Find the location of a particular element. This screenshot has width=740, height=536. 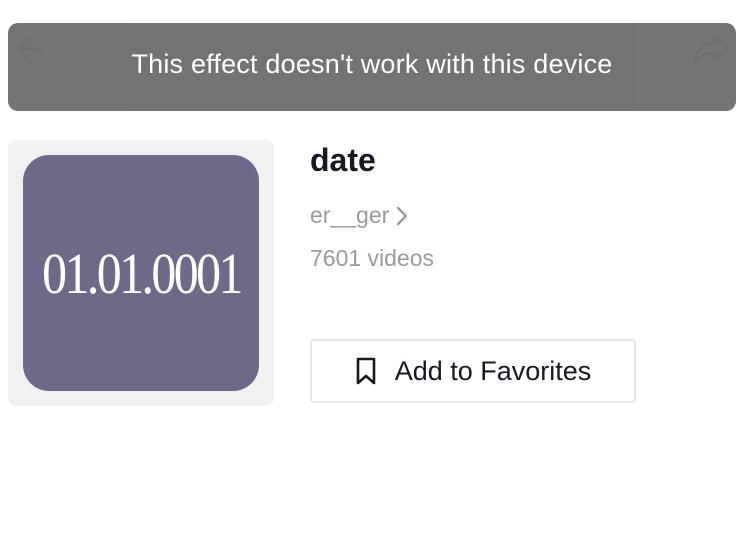

effect-info: date er__ger 7601 videos is located at coordinates (372, 206).